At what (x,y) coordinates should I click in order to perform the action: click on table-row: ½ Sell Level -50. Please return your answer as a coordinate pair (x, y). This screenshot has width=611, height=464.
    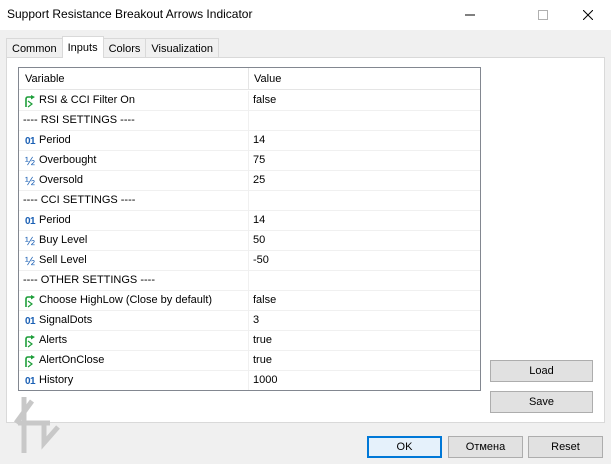
    Looking at the image, I should click on (249, 261).